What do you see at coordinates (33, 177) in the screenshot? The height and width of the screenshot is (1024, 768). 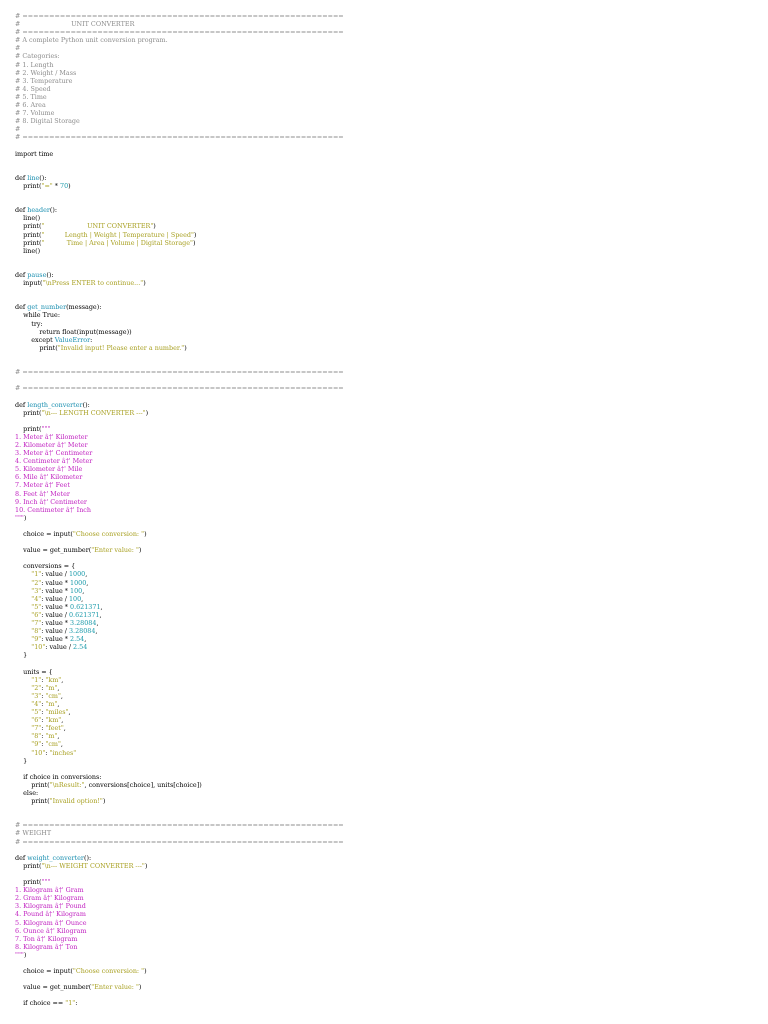 I see `code-token: line` at bounding box center [33, 177].